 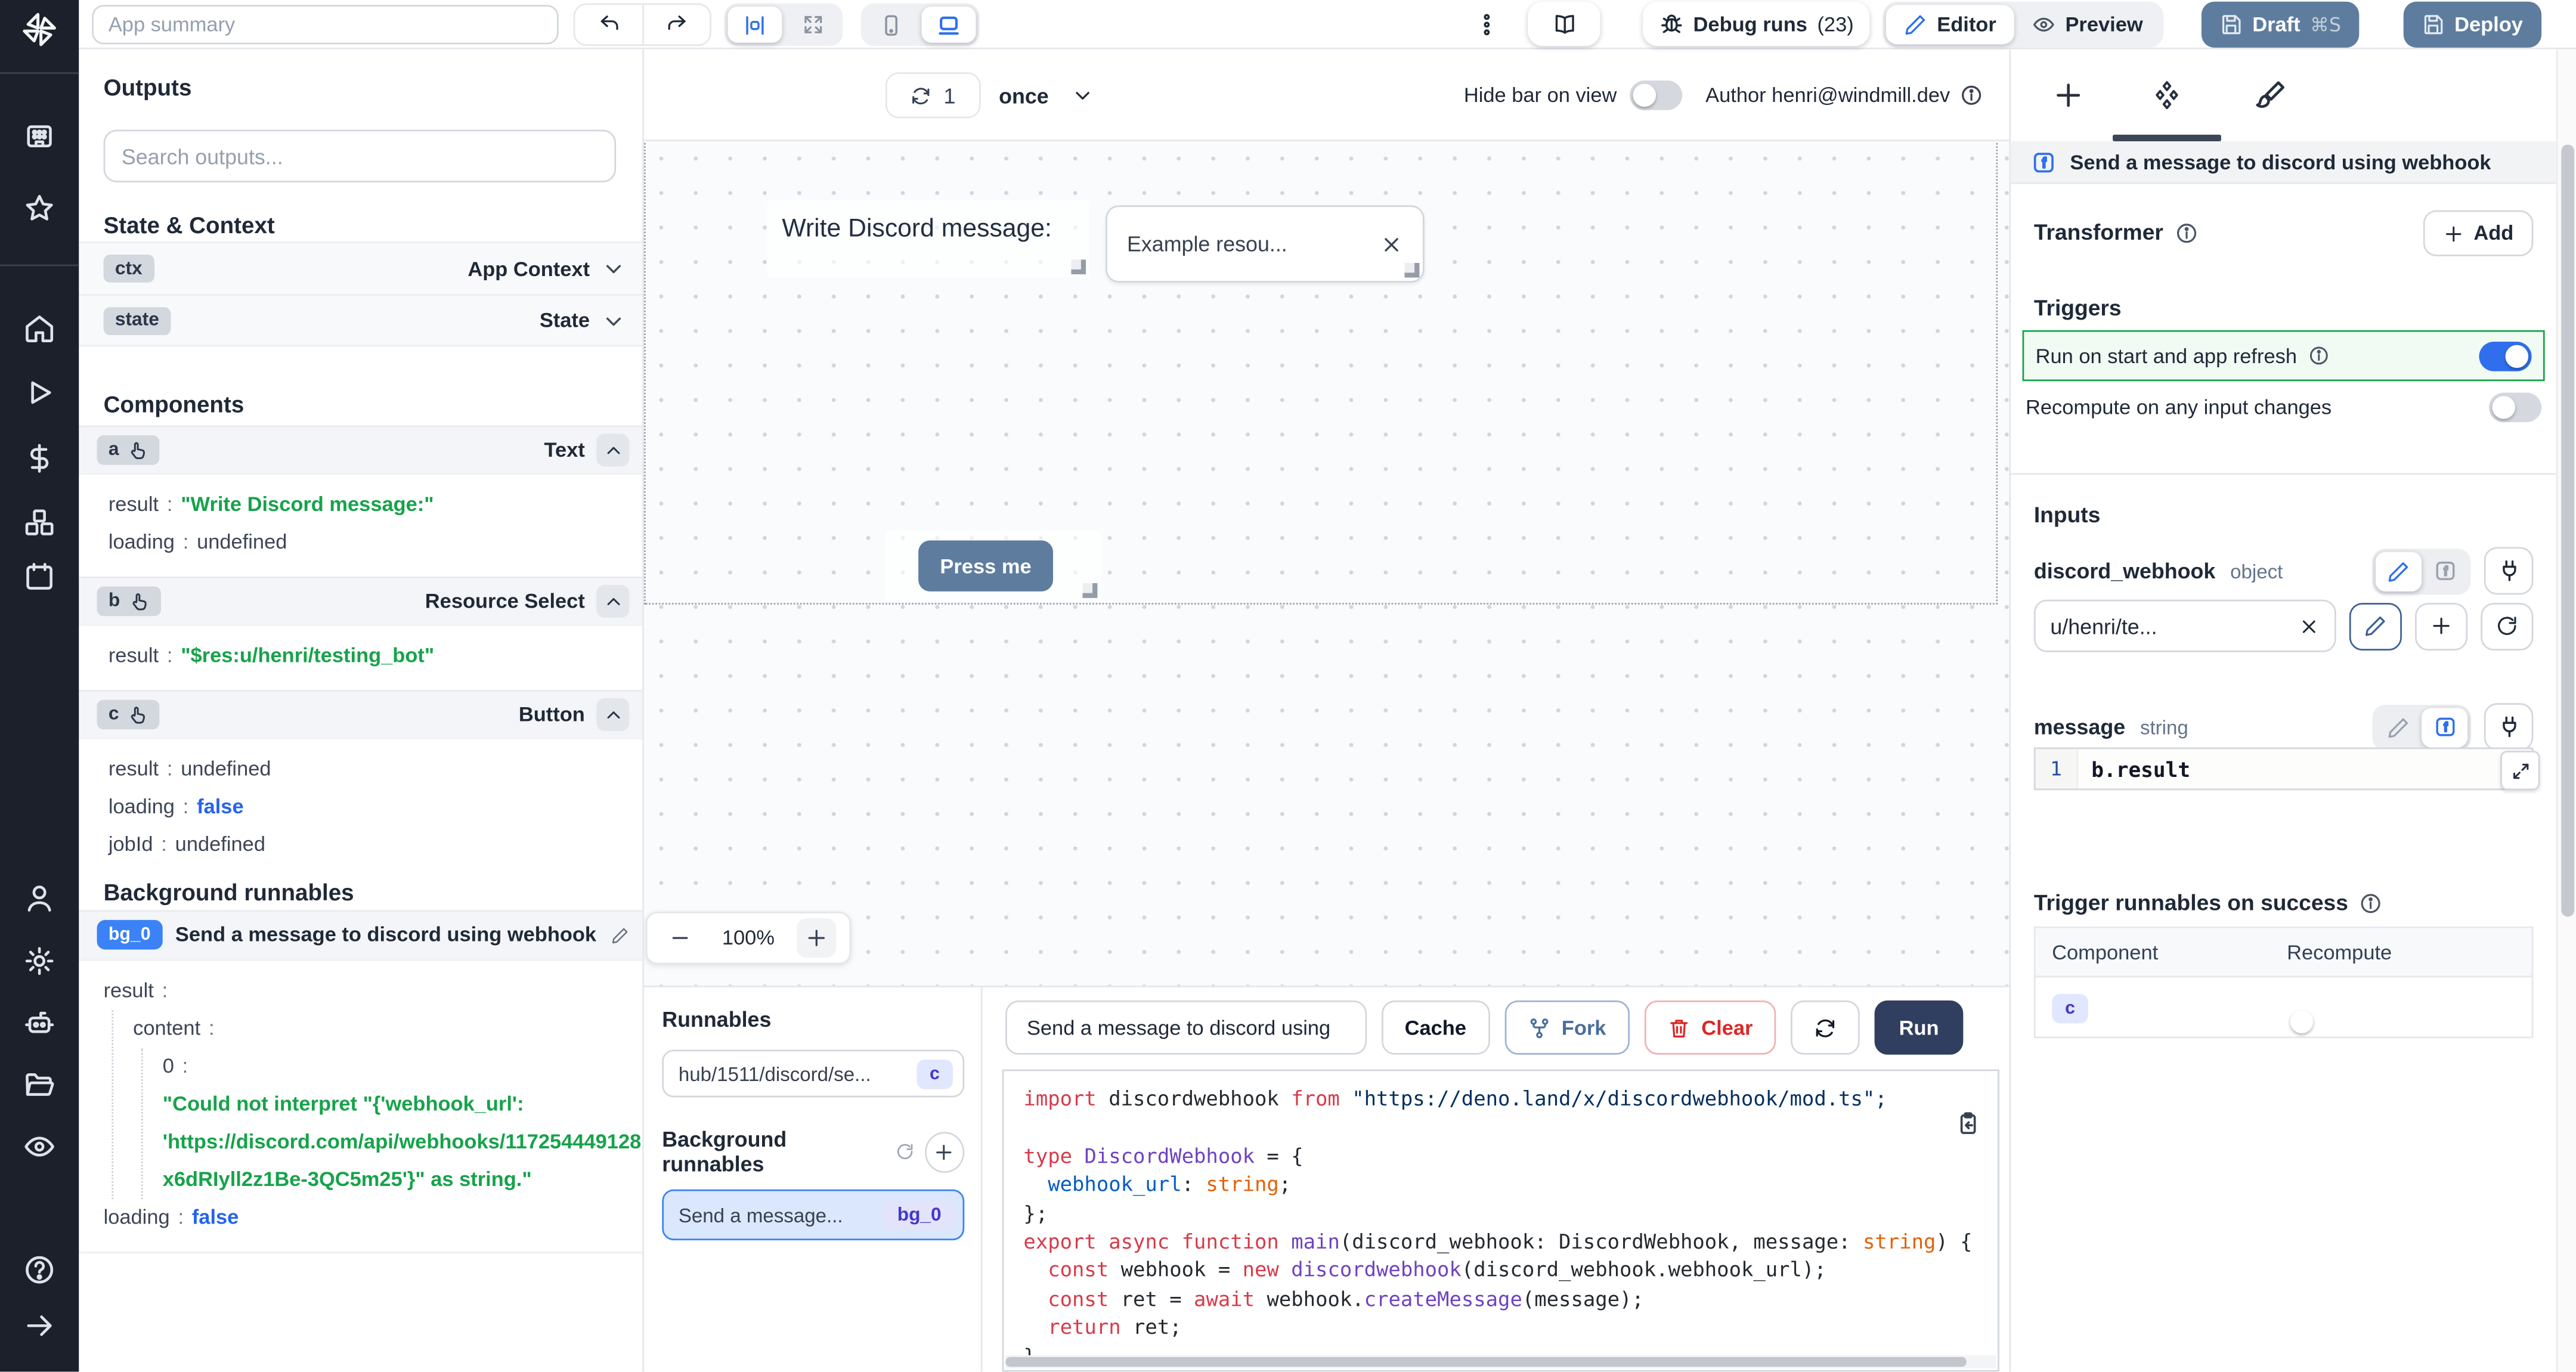 What do you see at coordinates (2270, 95) in the screenshot?
I see `theme-brush-tab-icon` at bounding box center [2270, 95].